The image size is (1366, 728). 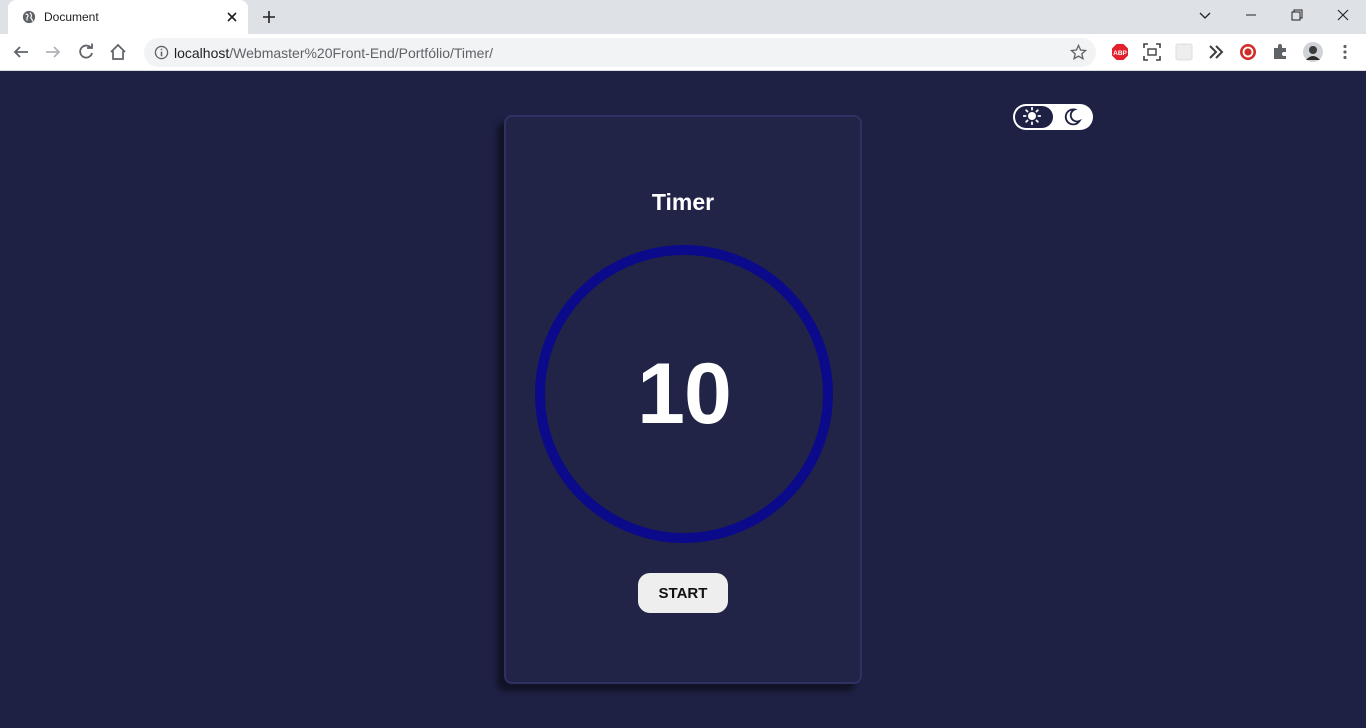 I want to click on timer-title: Timer, so click(x=683, y=202).